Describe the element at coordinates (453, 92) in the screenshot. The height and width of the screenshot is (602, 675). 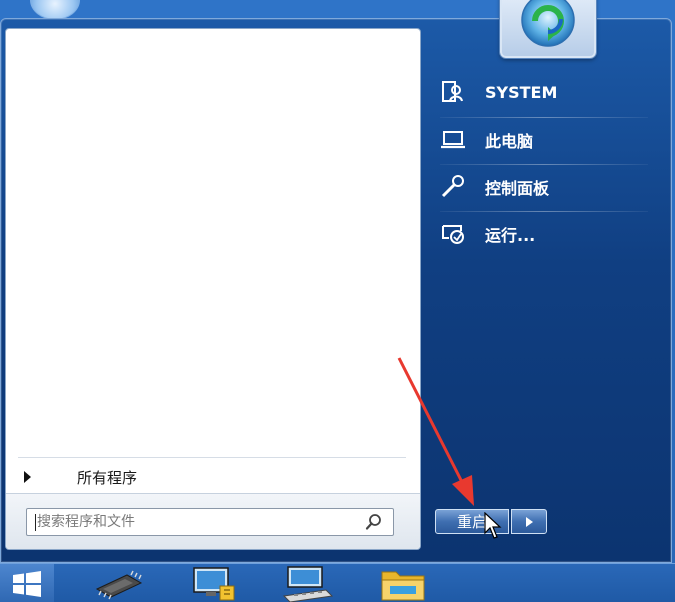
I see `user-folder-icon` at that location.